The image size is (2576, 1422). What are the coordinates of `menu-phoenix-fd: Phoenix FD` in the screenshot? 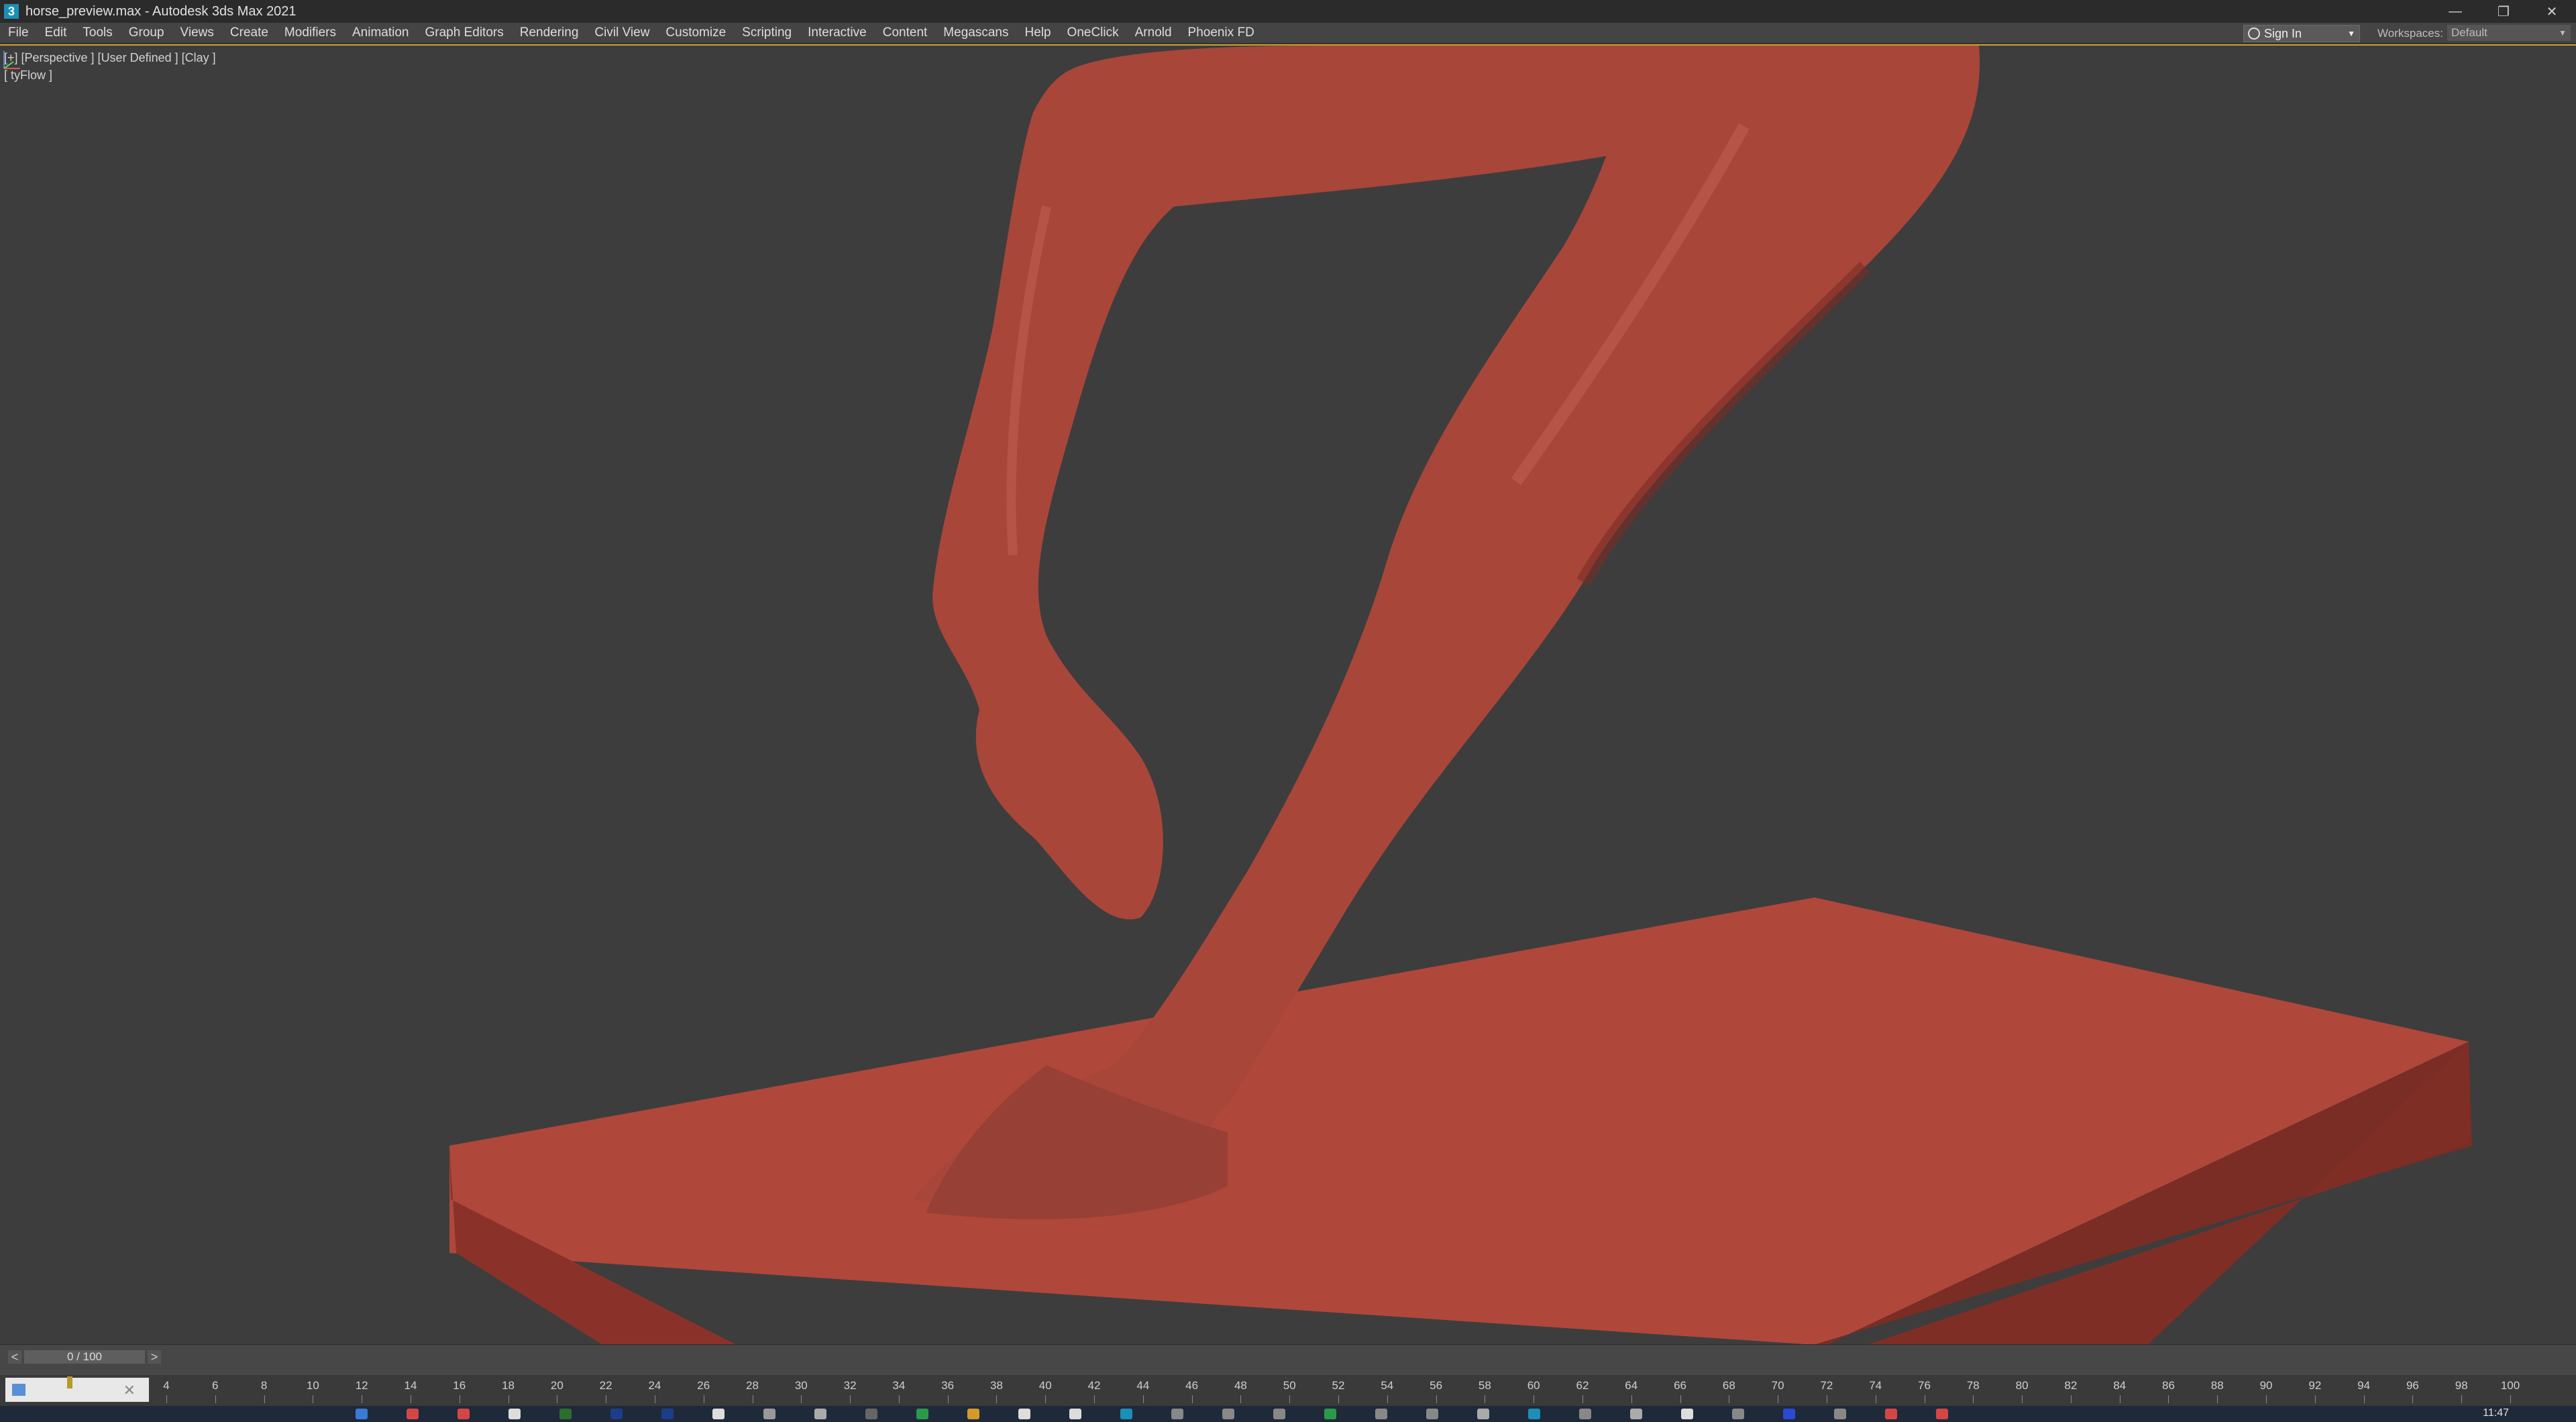 It's located at (1221, 32).